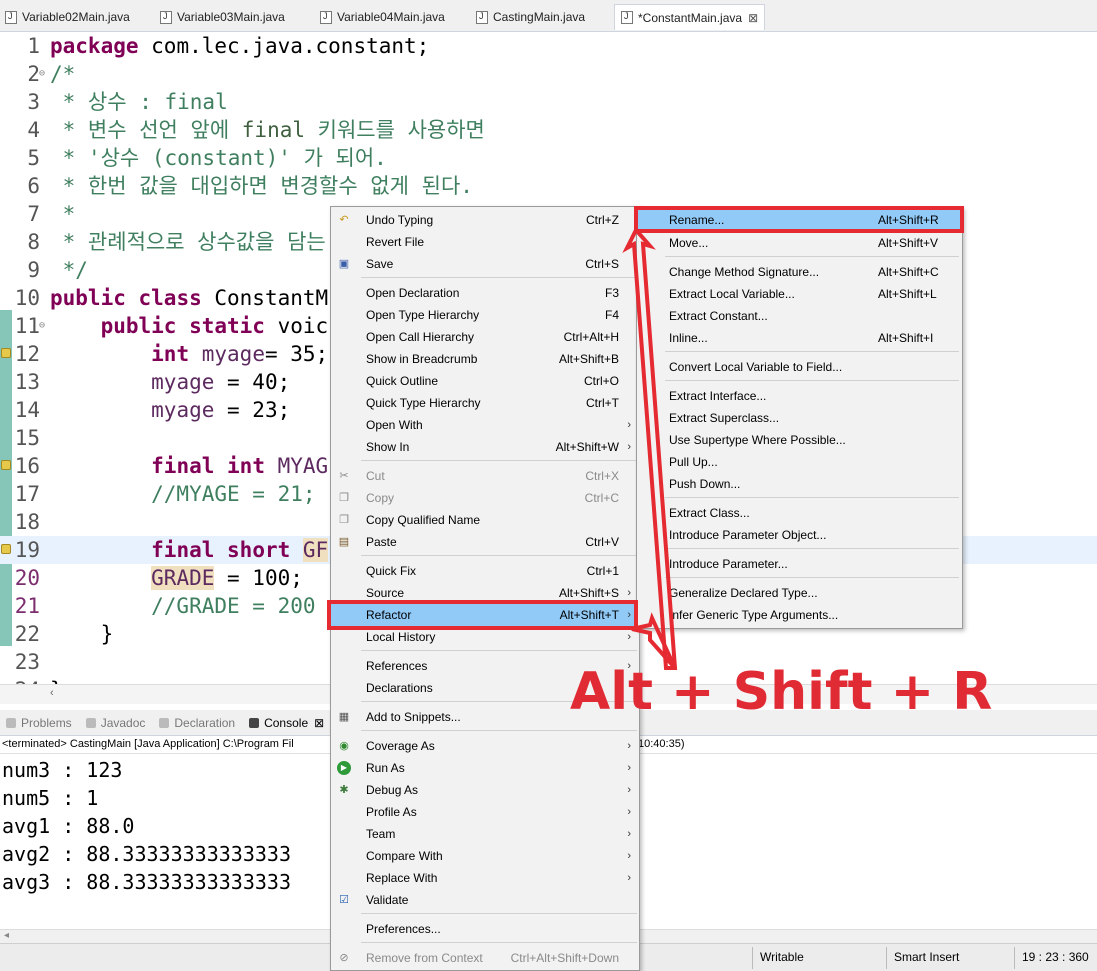  I want to click on menu-item-shortcut: F3, so click(611, 293).